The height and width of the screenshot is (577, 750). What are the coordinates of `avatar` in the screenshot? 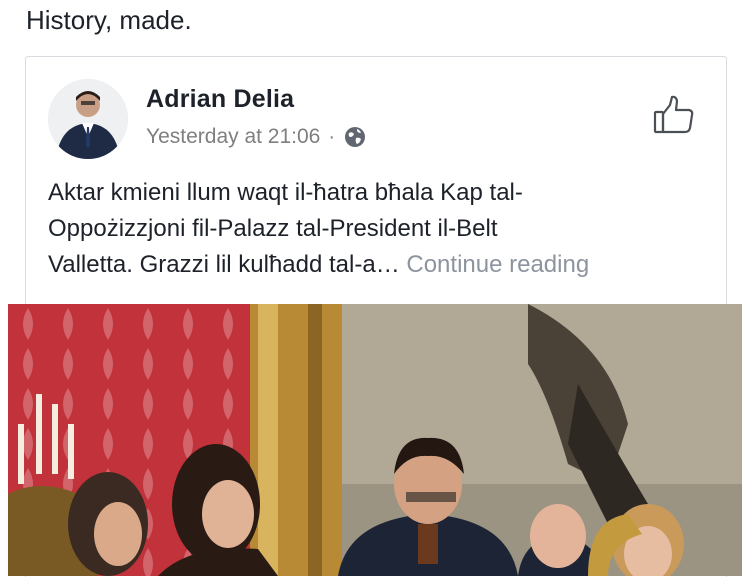 It's located at (88, 119).